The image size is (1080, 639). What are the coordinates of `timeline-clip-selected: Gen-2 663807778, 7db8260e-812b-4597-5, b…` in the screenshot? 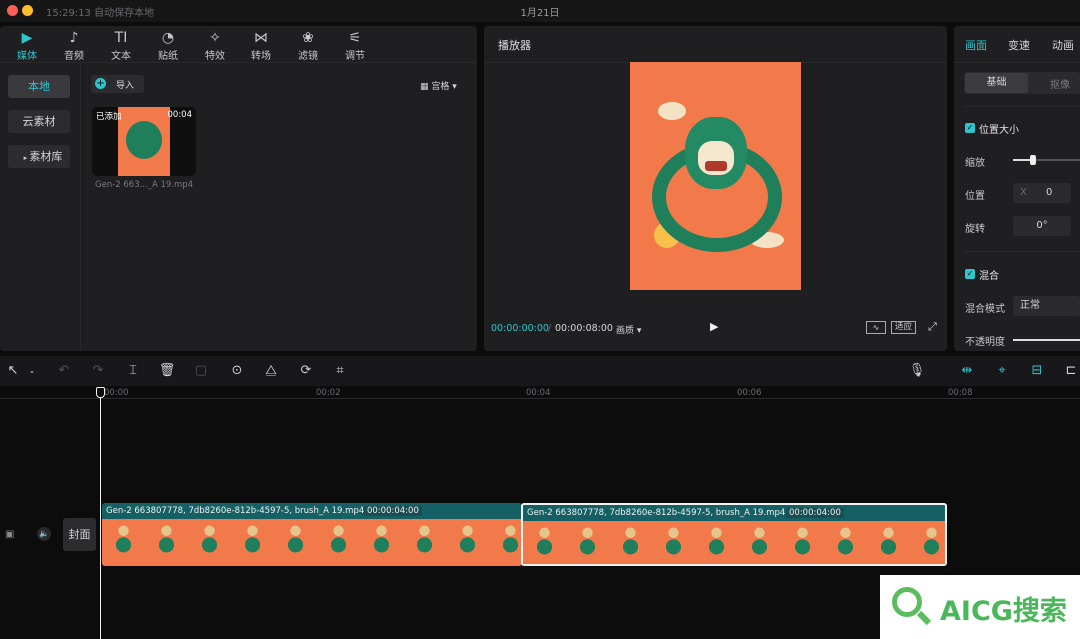 It's located at (734, 534).